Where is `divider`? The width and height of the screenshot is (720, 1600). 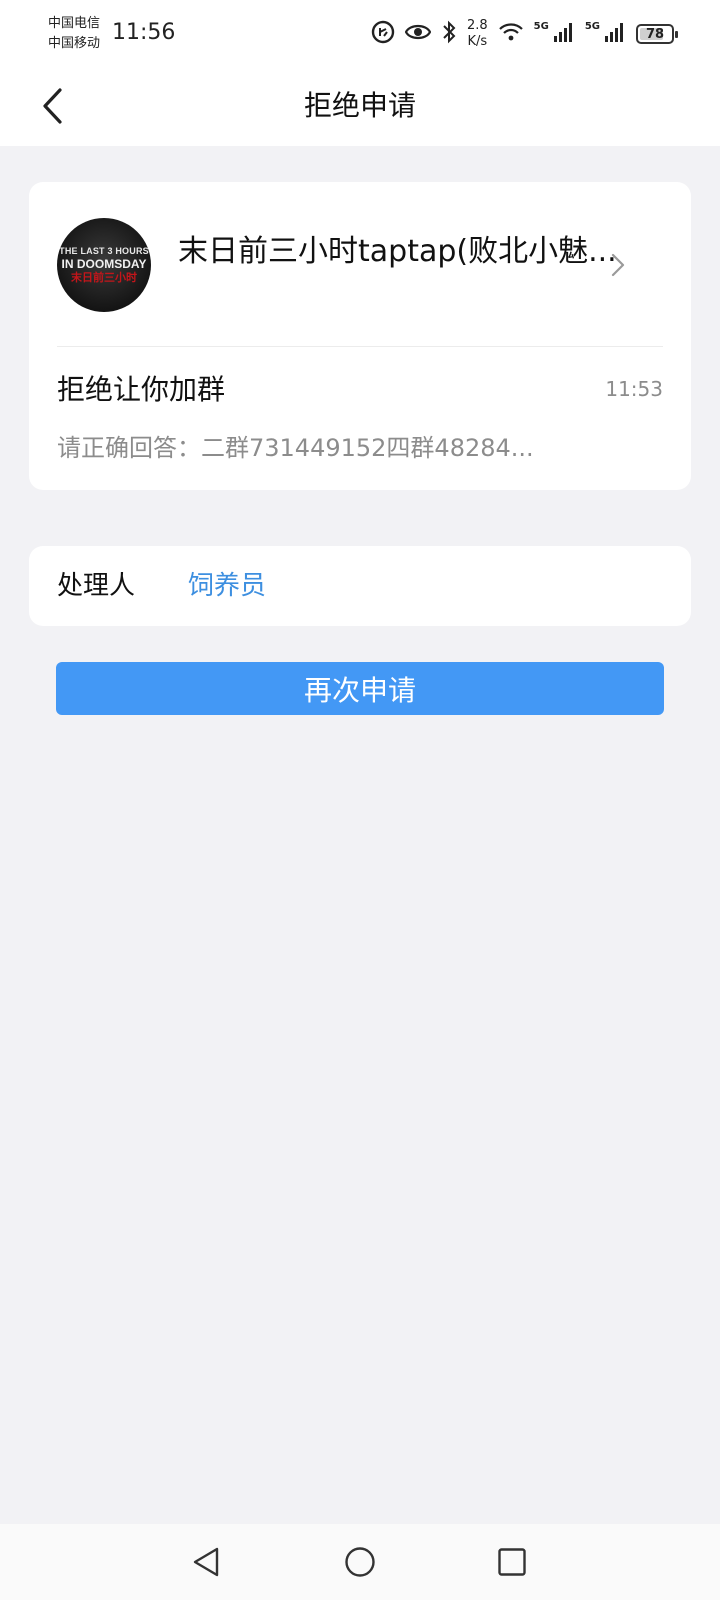
divider is located at coordinates (360, 346).